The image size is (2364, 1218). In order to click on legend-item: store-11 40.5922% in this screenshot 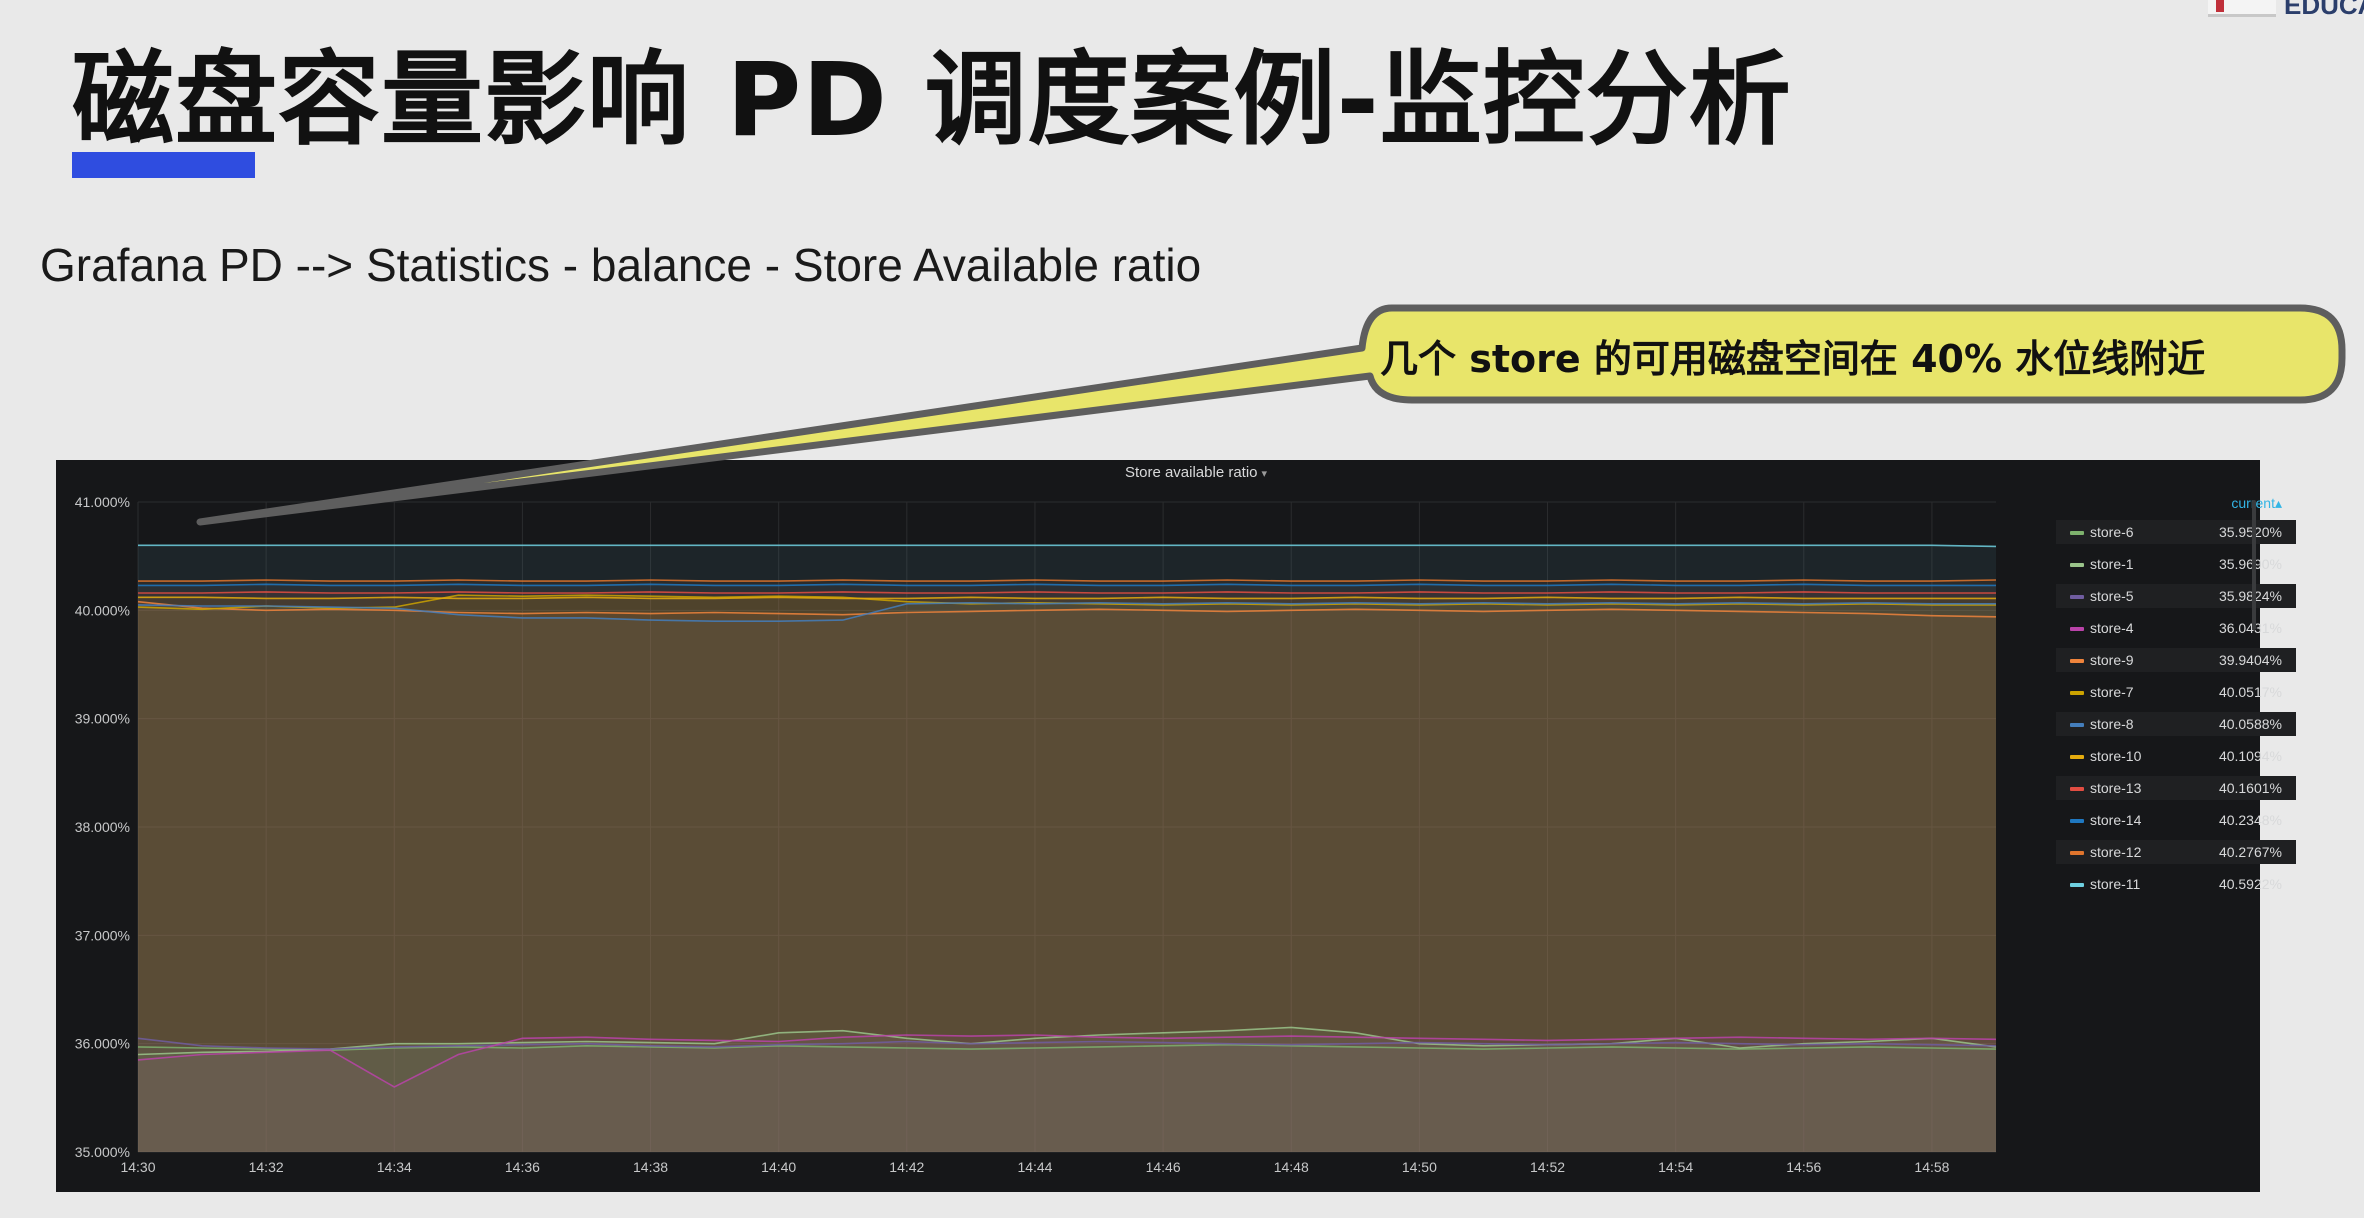, I will do `click(2176, 888)`.